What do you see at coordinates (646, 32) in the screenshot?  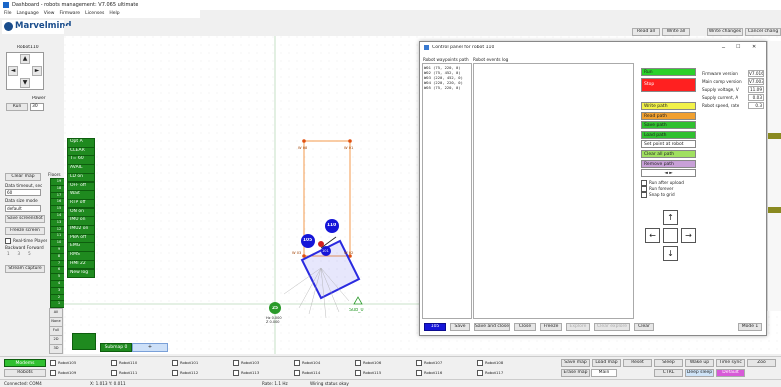 I see `read-all-button: Read all` at bounding box center [646, 32].